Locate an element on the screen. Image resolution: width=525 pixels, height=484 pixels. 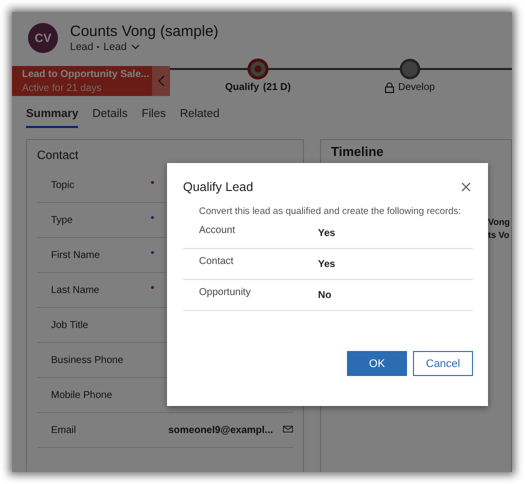
field-label: Email is located at coordinates (64, 430).